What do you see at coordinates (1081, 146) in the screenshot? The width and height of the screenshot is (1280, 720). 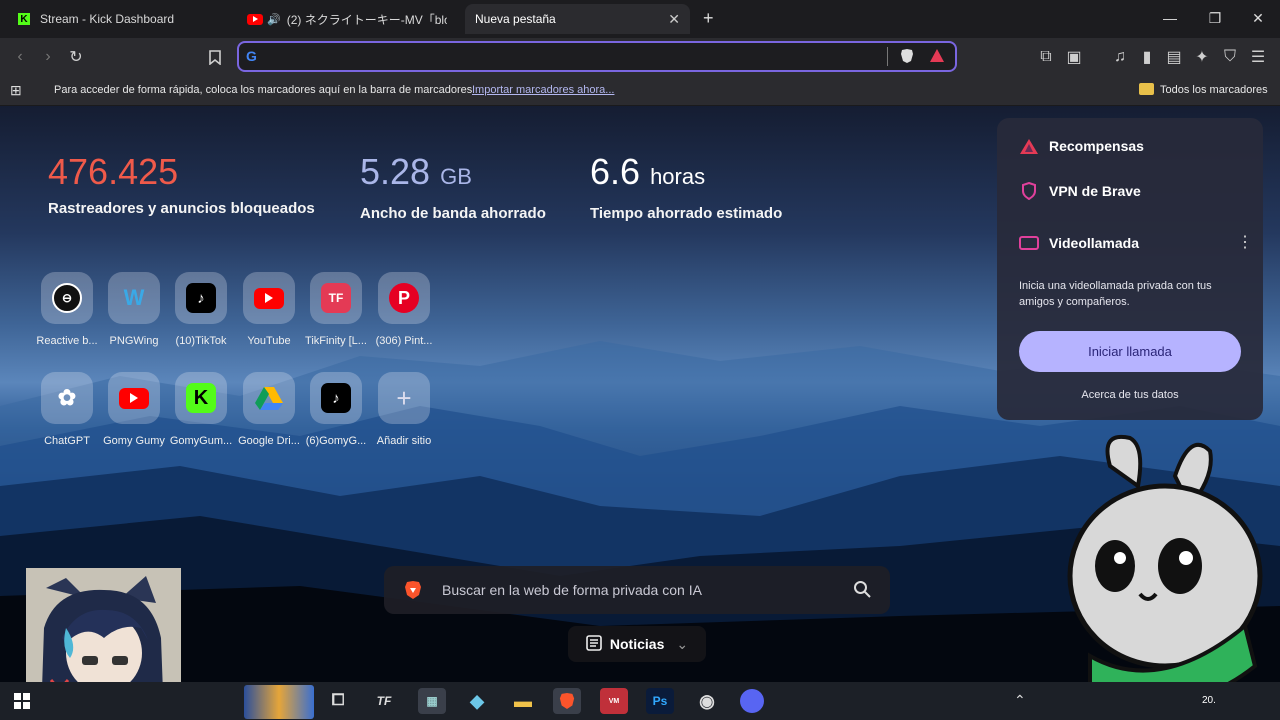 I see `rewards-widget: Recompensas` at bounding box center [1081, 146].